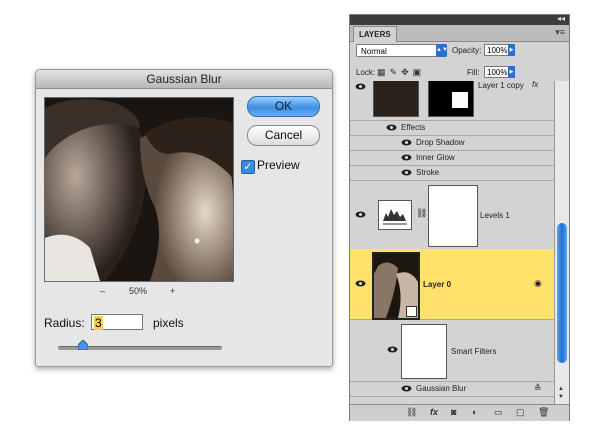 The image size is (600, 442). Describe the element at coordinates (366, 72) in the screenshot. I see `lock-label: Lock:` at that location.